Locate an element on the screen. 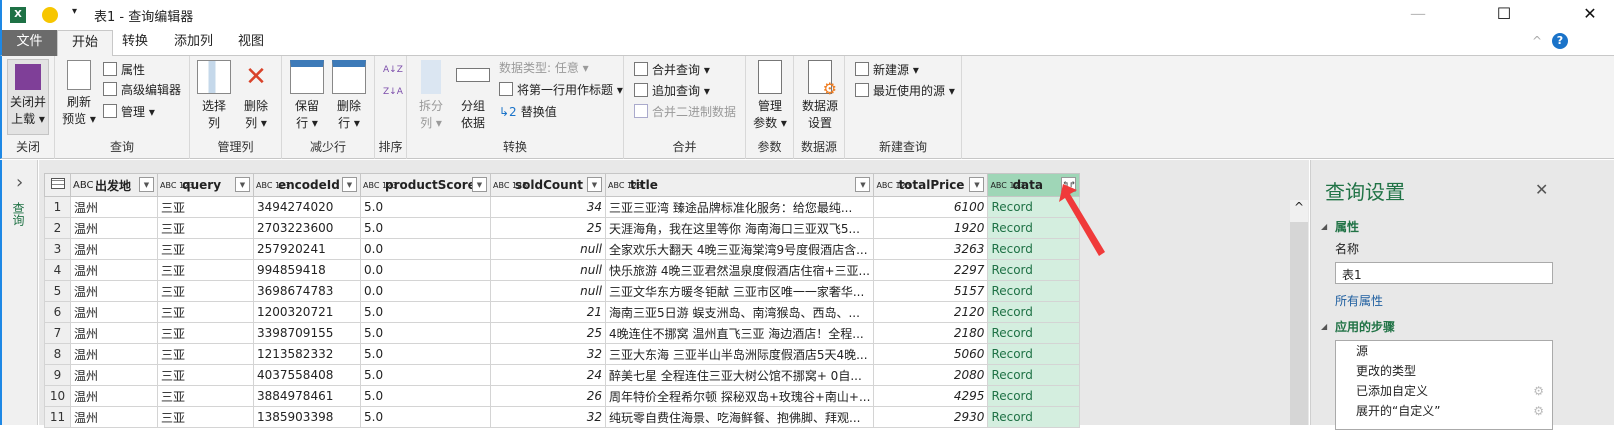 The image size is (1614, 430). applied-step: 展开的“自定义” ⚙ is located at coordinates (1444, 411).